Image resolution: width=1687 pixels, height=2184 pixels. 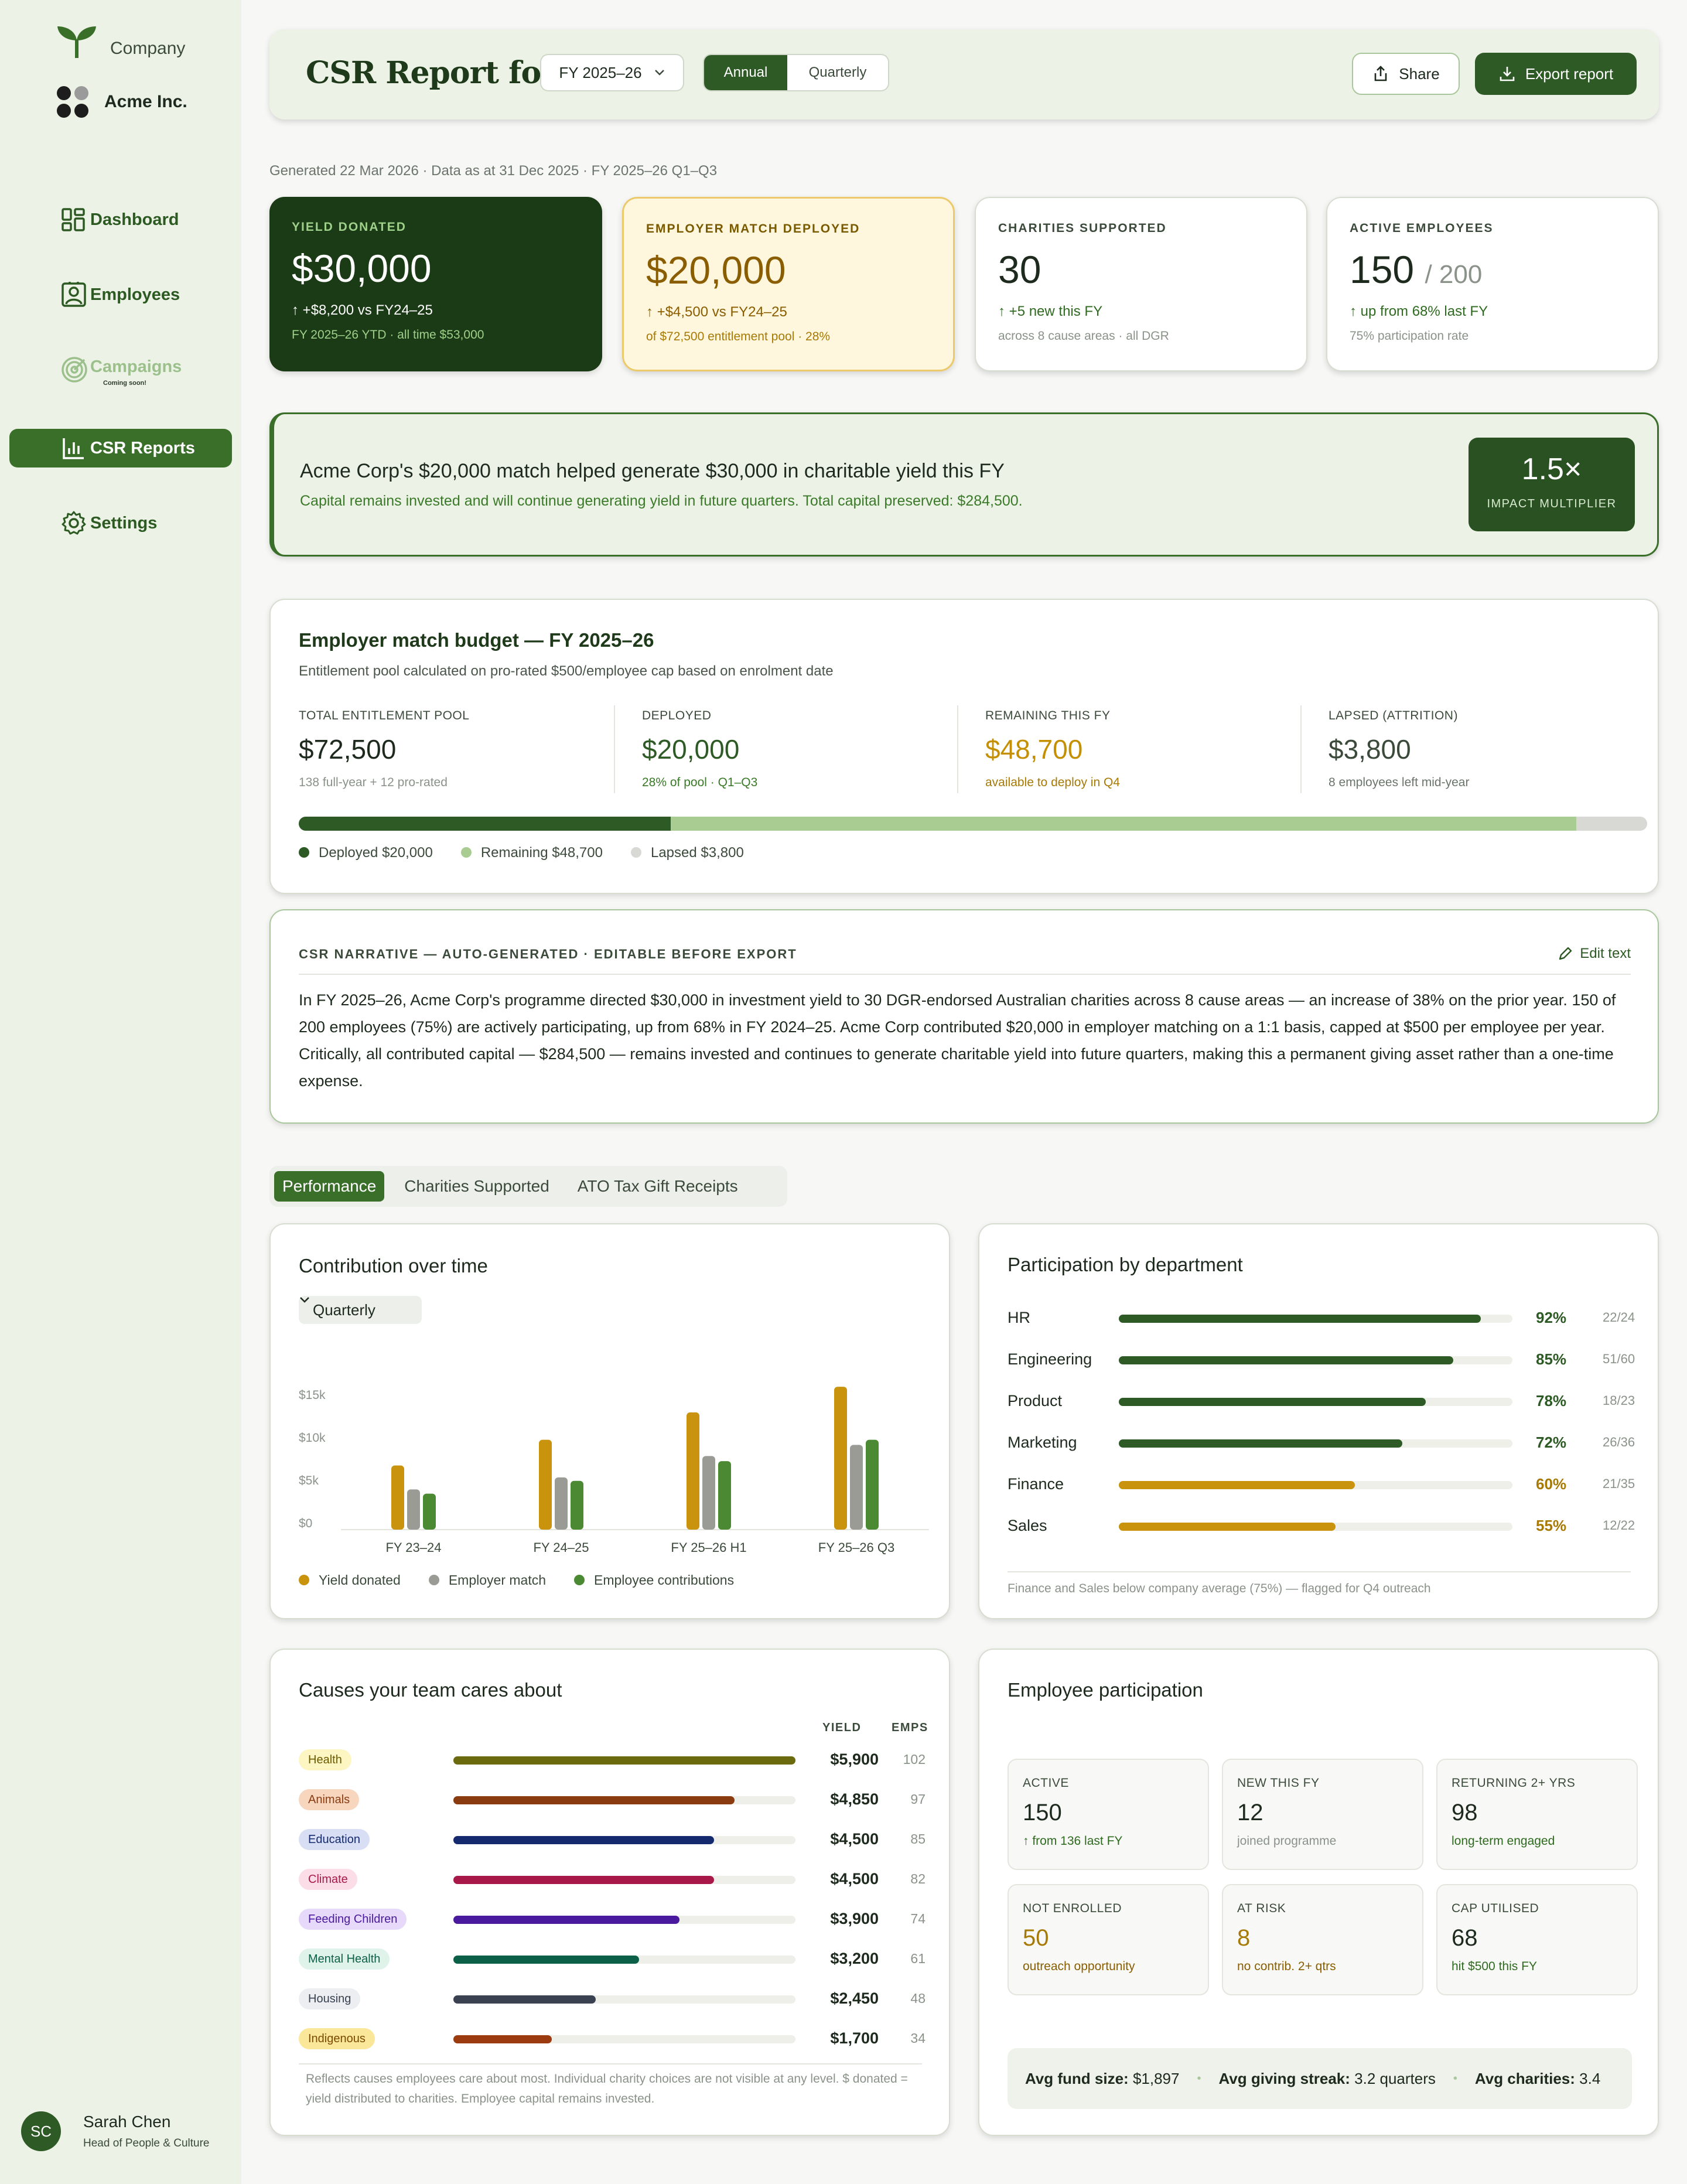 I want to click on fy-select: FY 2025–26, so click(x=612, y=72).